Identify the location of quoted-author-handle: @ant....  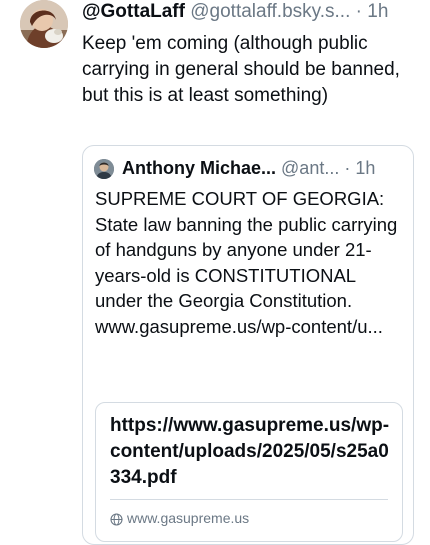
(310, 168).